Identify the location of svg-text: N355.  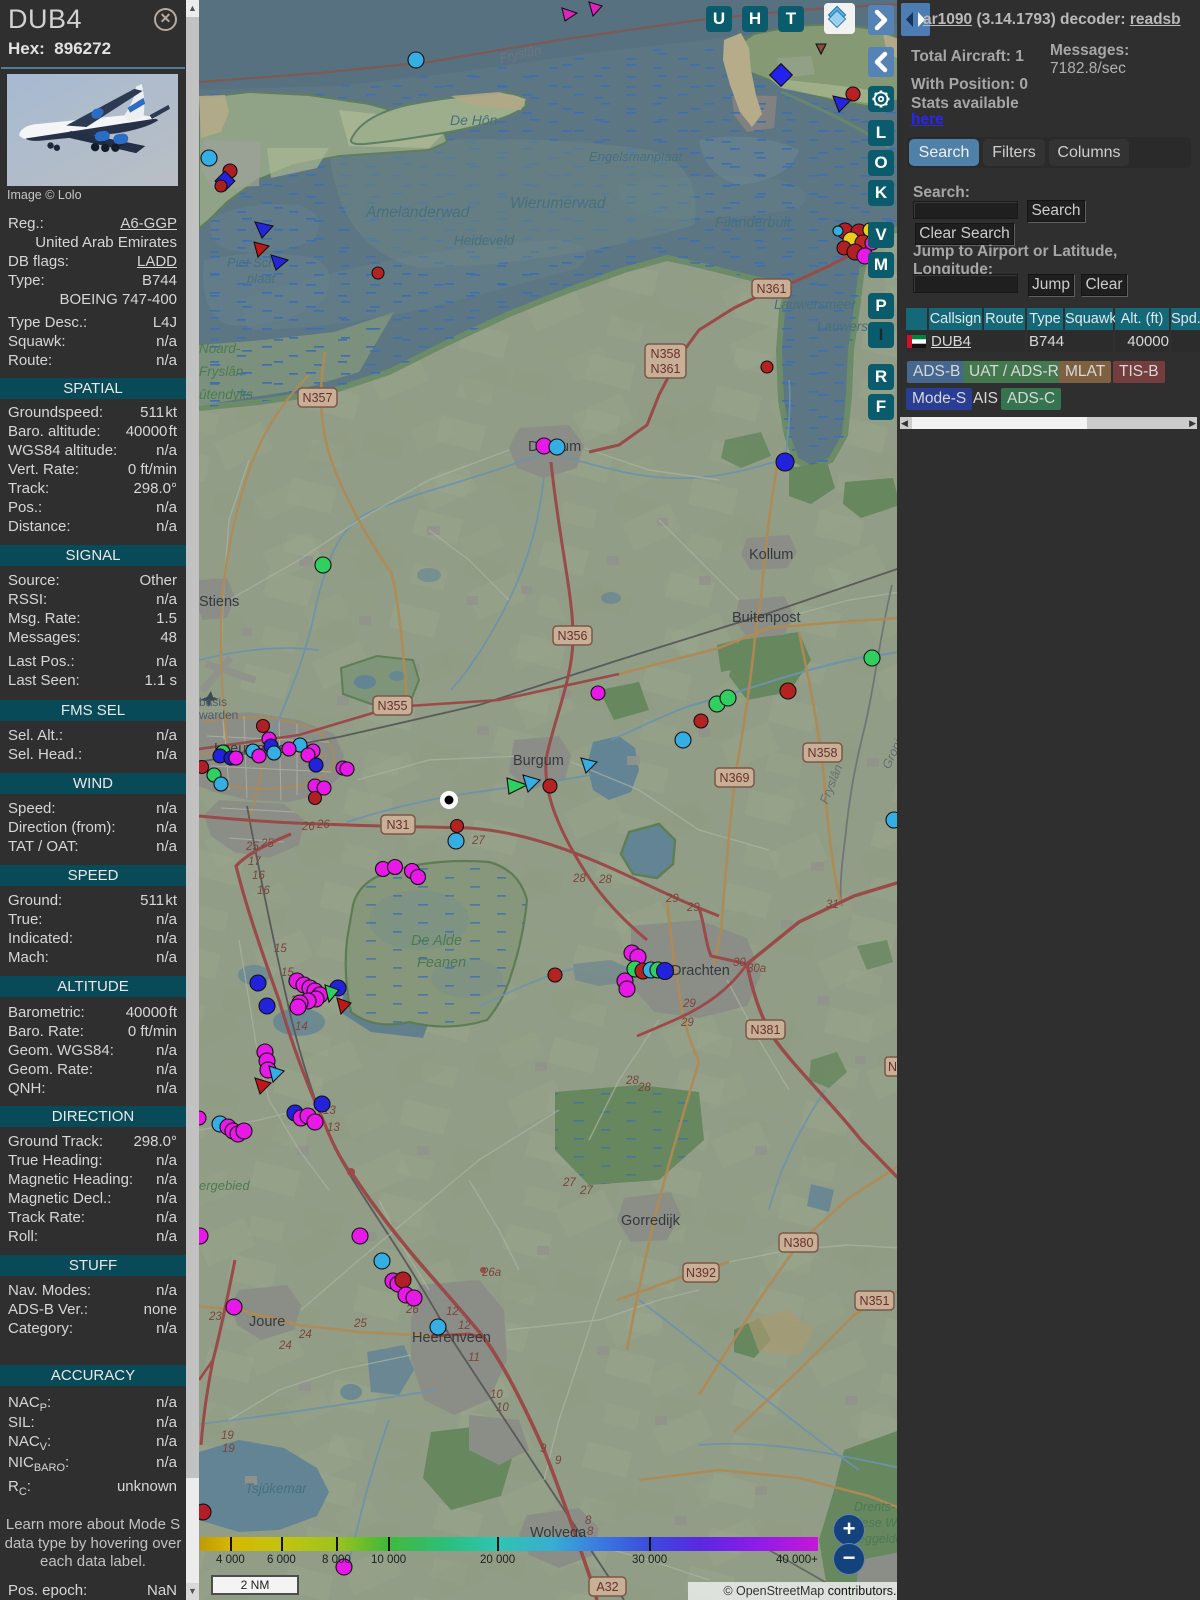
(393, 706).